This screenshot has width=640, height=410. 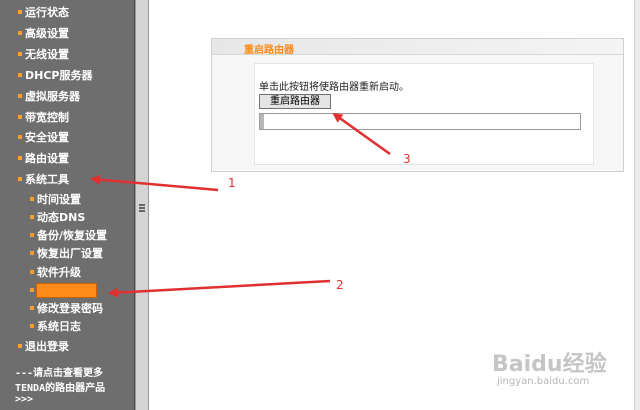 What do you see at coordinates (67, 138) in the screenshot?
I see `sidebar-item-security: 安全设置` at bounding box center [67, 138].